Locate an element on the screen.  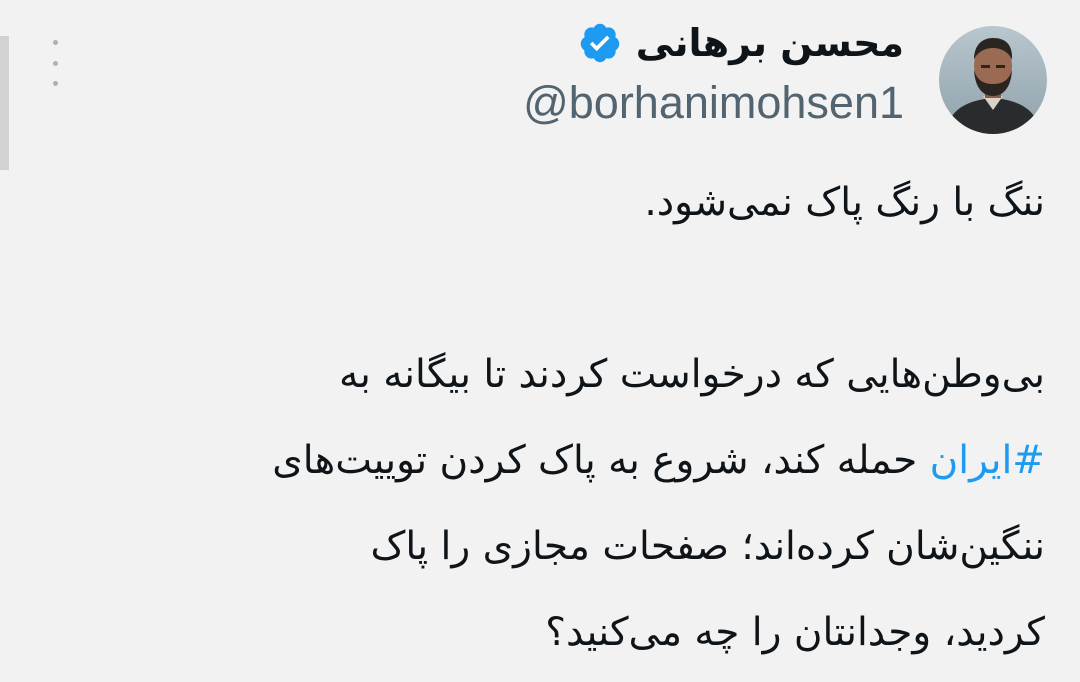
profile-photo-icon is located at coordinates (993, 80).